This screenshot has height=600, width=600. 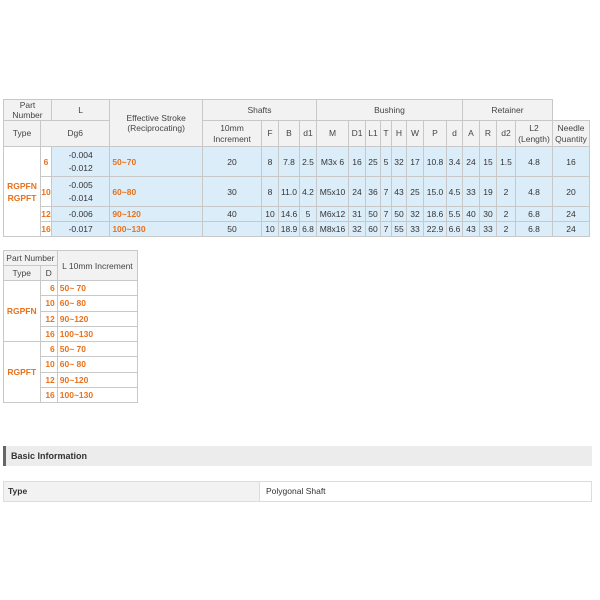 What do you see at coordinates (156, 161) in the screenshot?
I see `table-cell-l: 50~70` at bounding box center [156, 161].